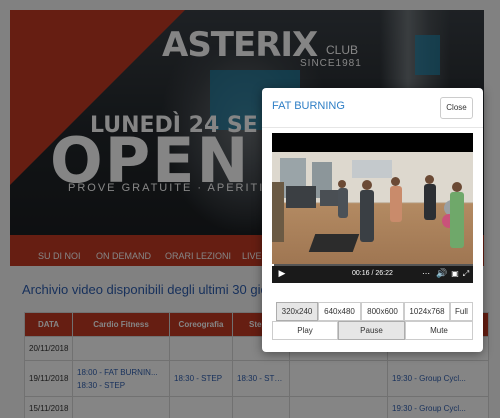  I want to click on video-controls: ▶ 00:16 / 26:22 ⋯ 🔊 ▣ ⤢, so click(372, 273).